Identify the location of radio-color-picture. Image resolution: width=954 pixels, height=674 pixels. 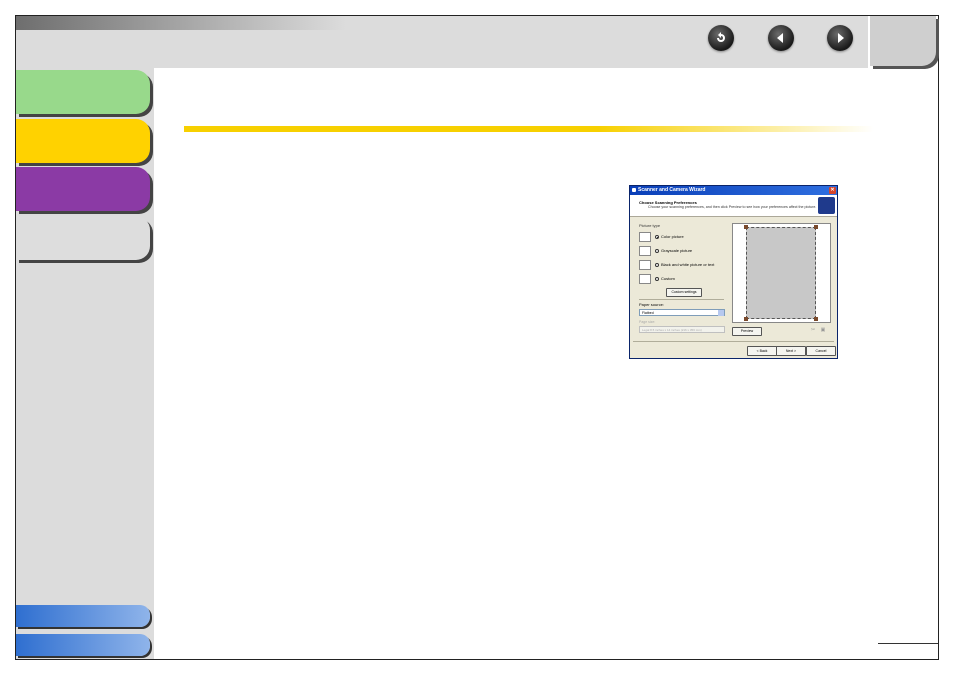
(657, 237).